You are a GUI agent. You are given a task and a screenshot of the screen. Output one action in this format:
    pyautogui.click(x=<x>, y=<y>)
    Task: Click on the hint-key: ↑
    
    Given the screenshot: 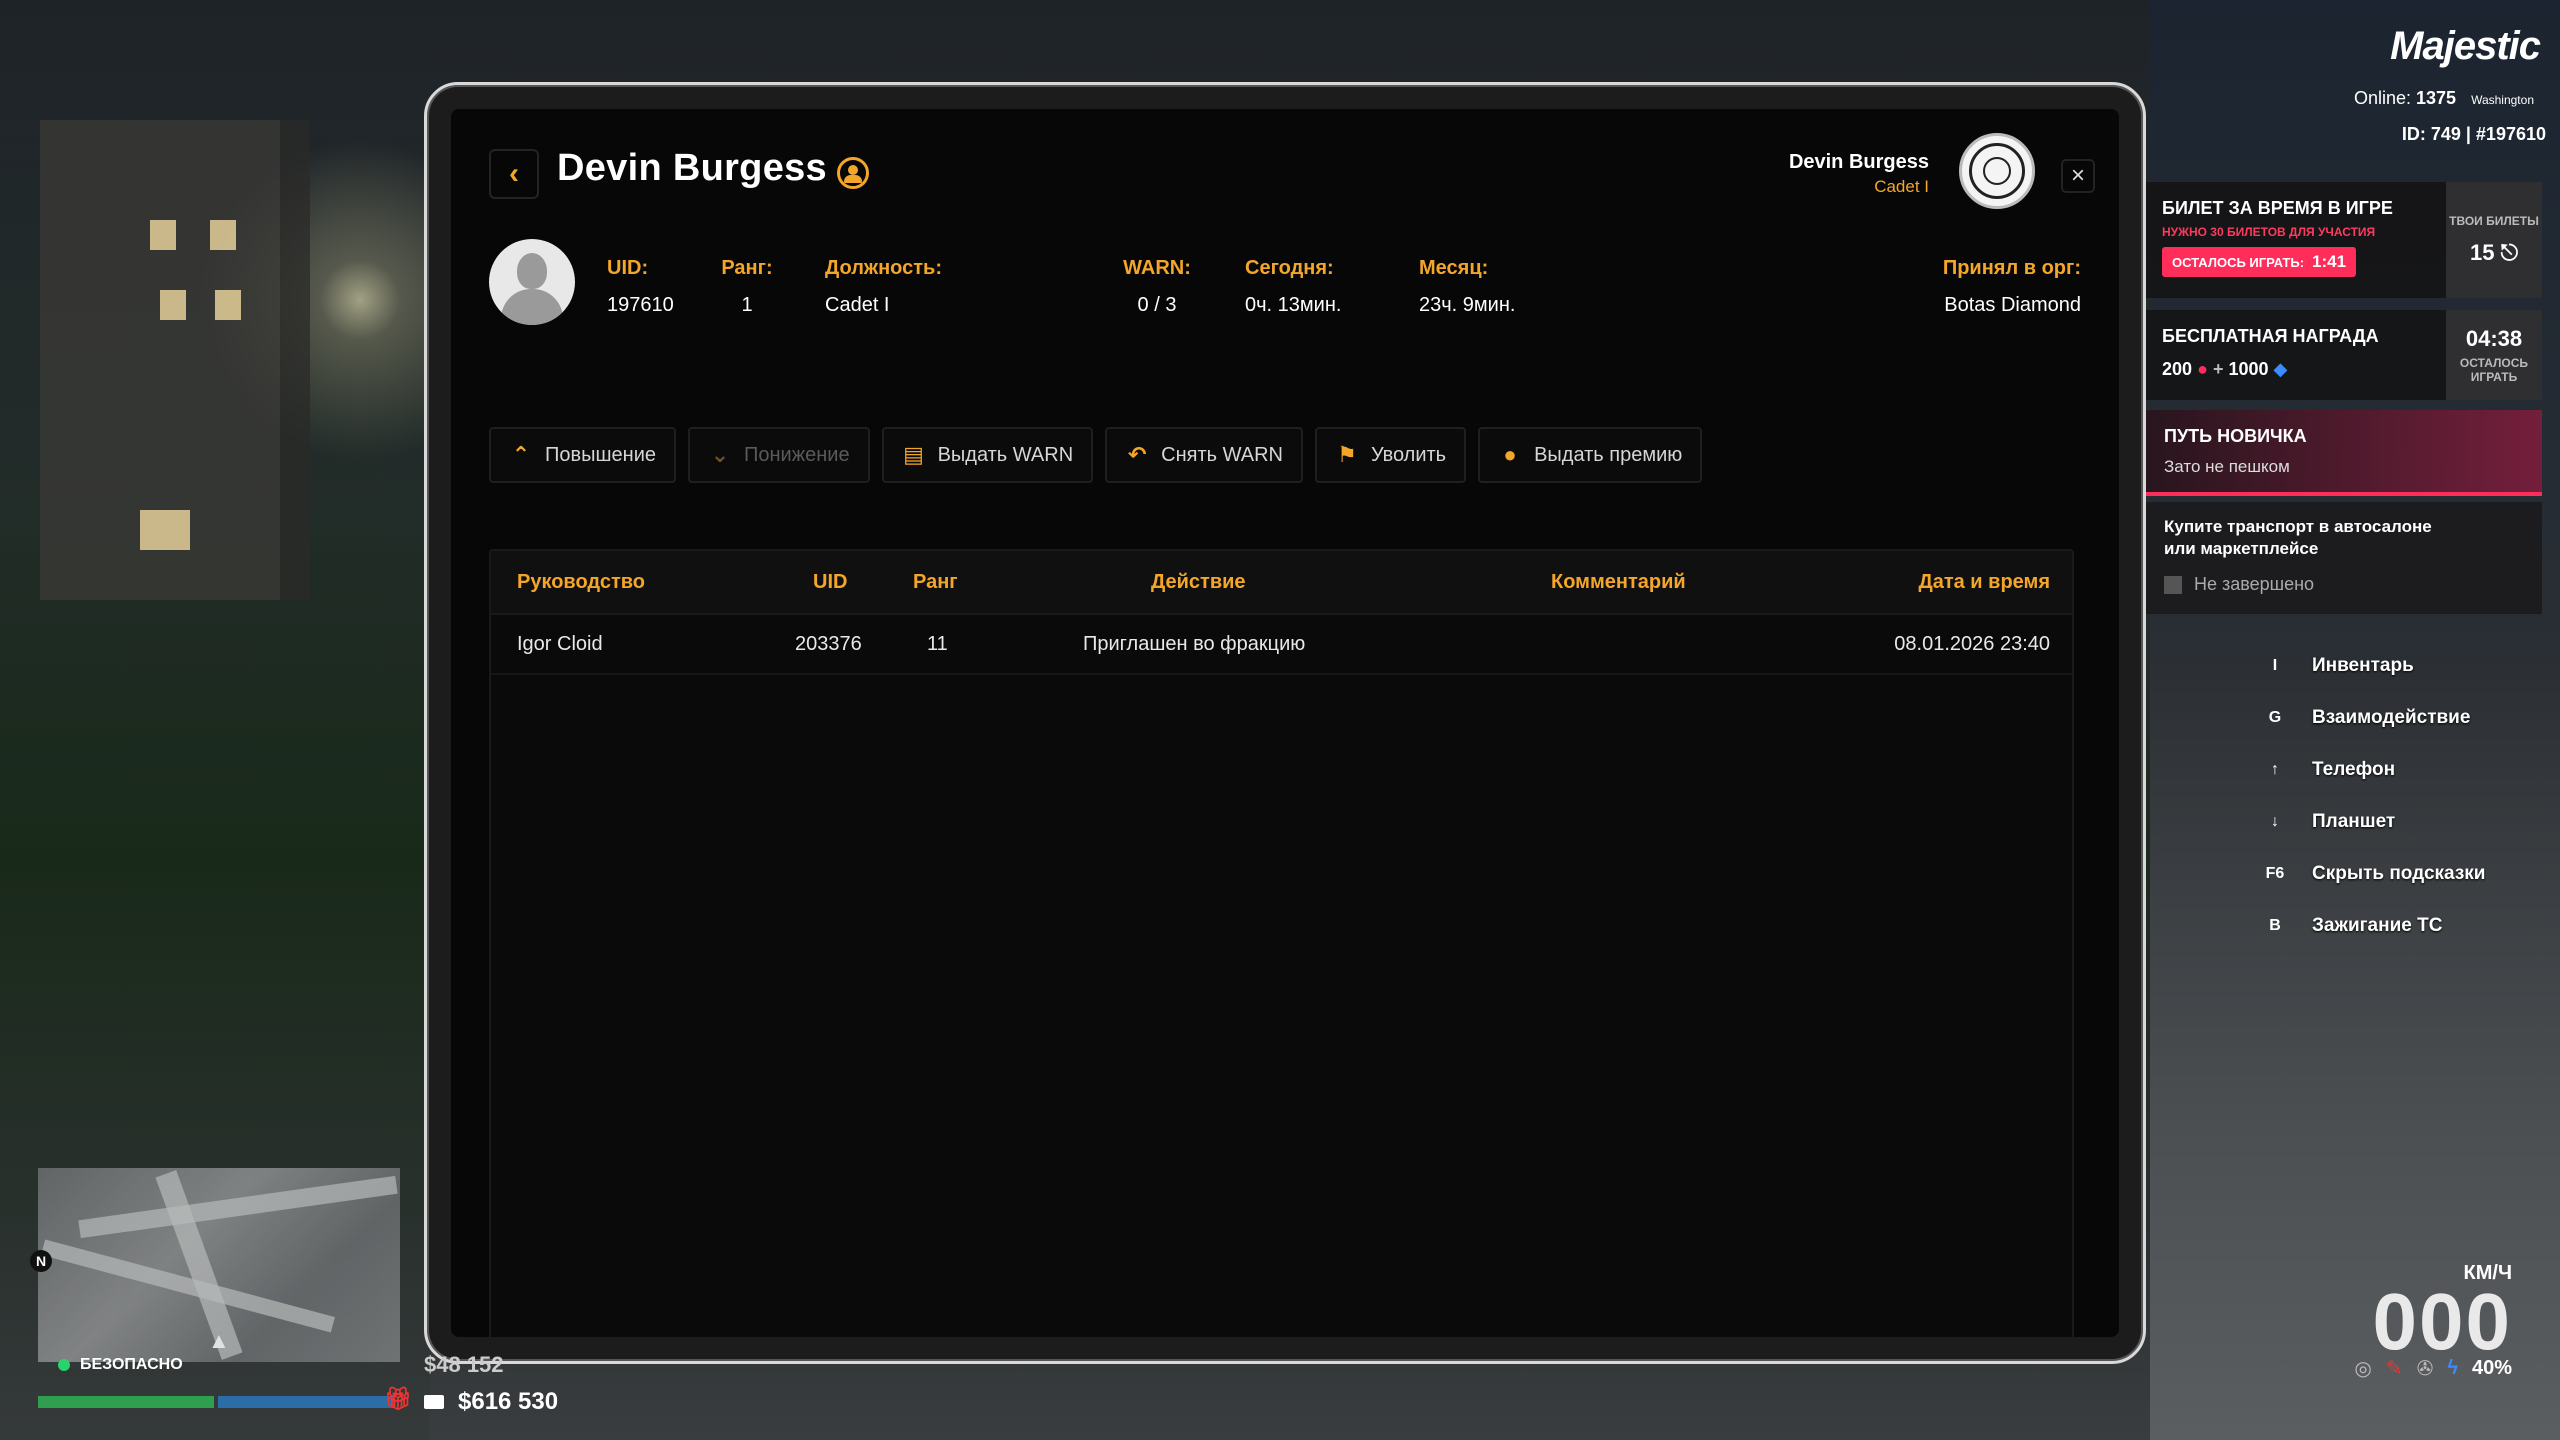 What is the action you would take?
    pyautogui.click(x=2275, y=769)
    